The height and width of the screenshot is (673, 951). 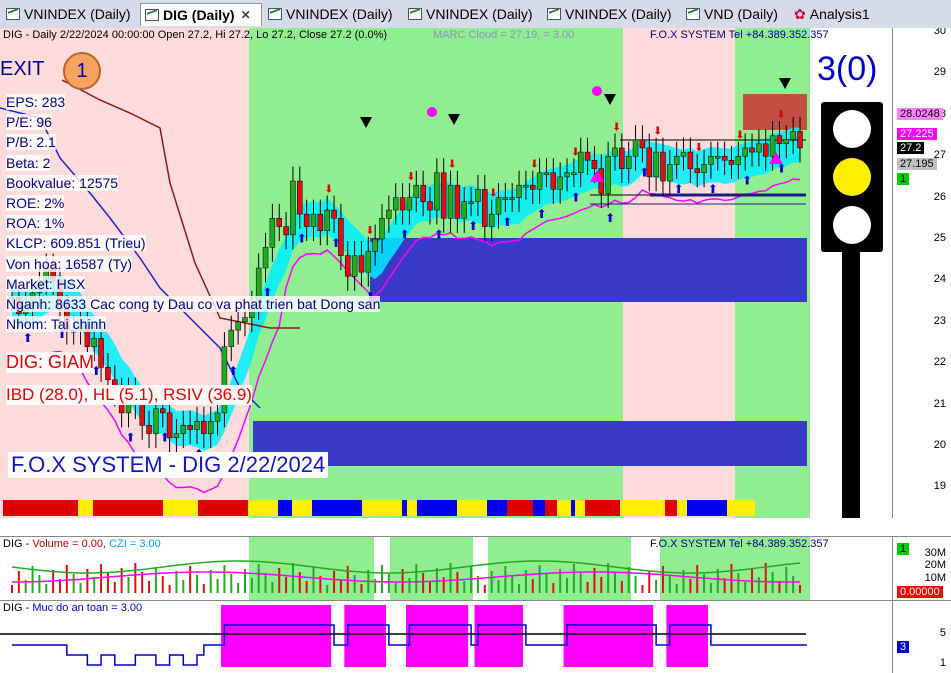 I want to click on stock-info-item: Nhom: Tai chinh, so click(x=56, y=324).